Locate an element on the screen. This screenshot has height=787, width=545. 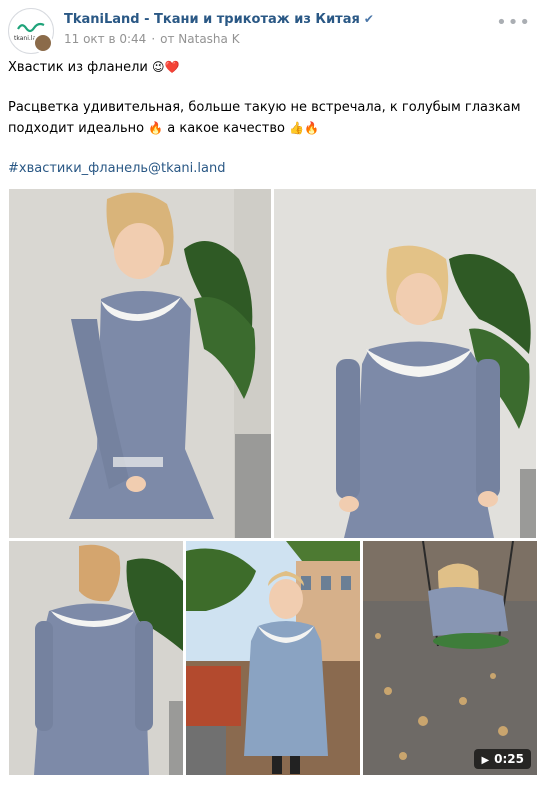
post-text-line: подходит идеально 🔥 а какое качество 👍🔥 is located at coordinates (272, 128).